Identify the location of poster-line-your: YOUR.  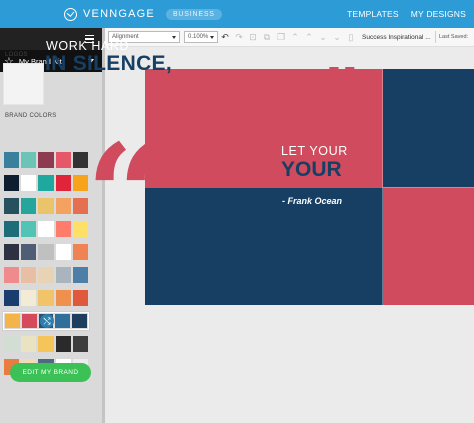
(311, 170).